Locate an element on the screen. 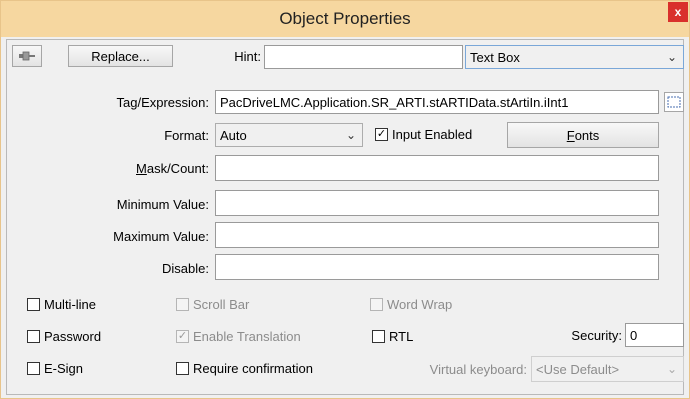  password-checkbox: Password is located at coordinates (64, 336).